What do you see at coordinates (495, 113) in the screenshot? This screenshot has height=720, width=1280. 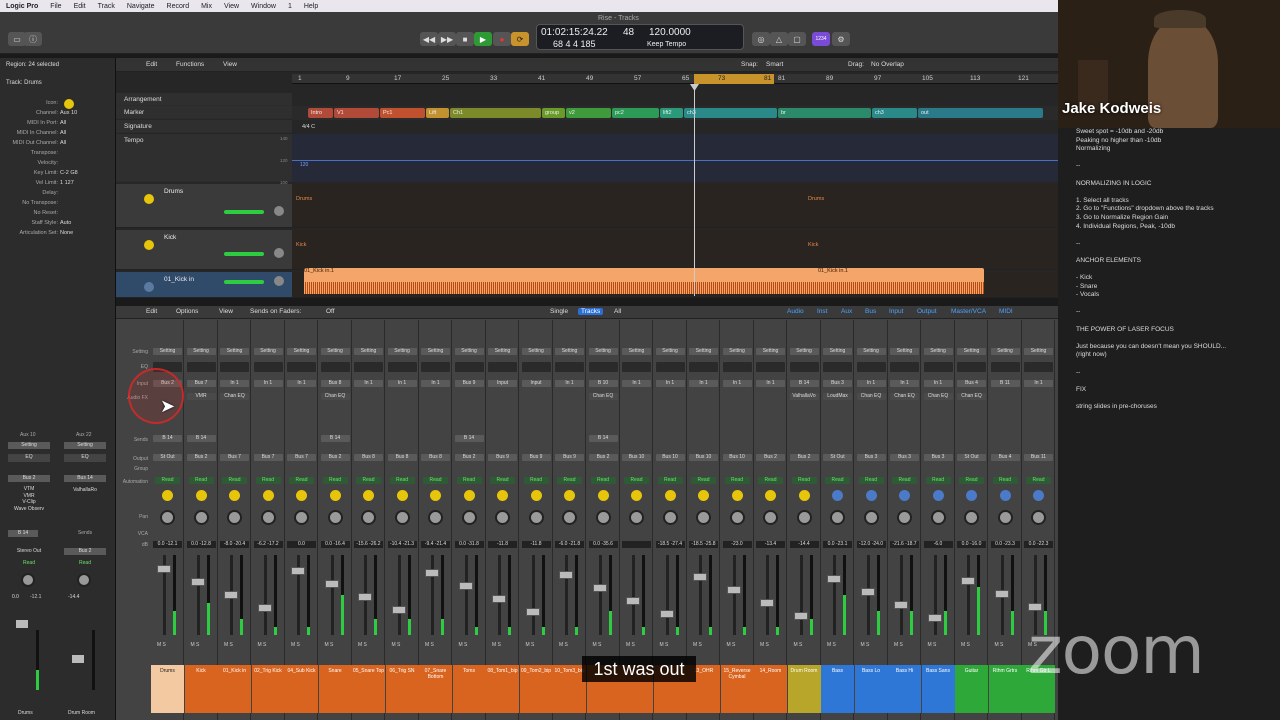 I see `arrangement-marker: Ch1` at bounding box center [495, 113].